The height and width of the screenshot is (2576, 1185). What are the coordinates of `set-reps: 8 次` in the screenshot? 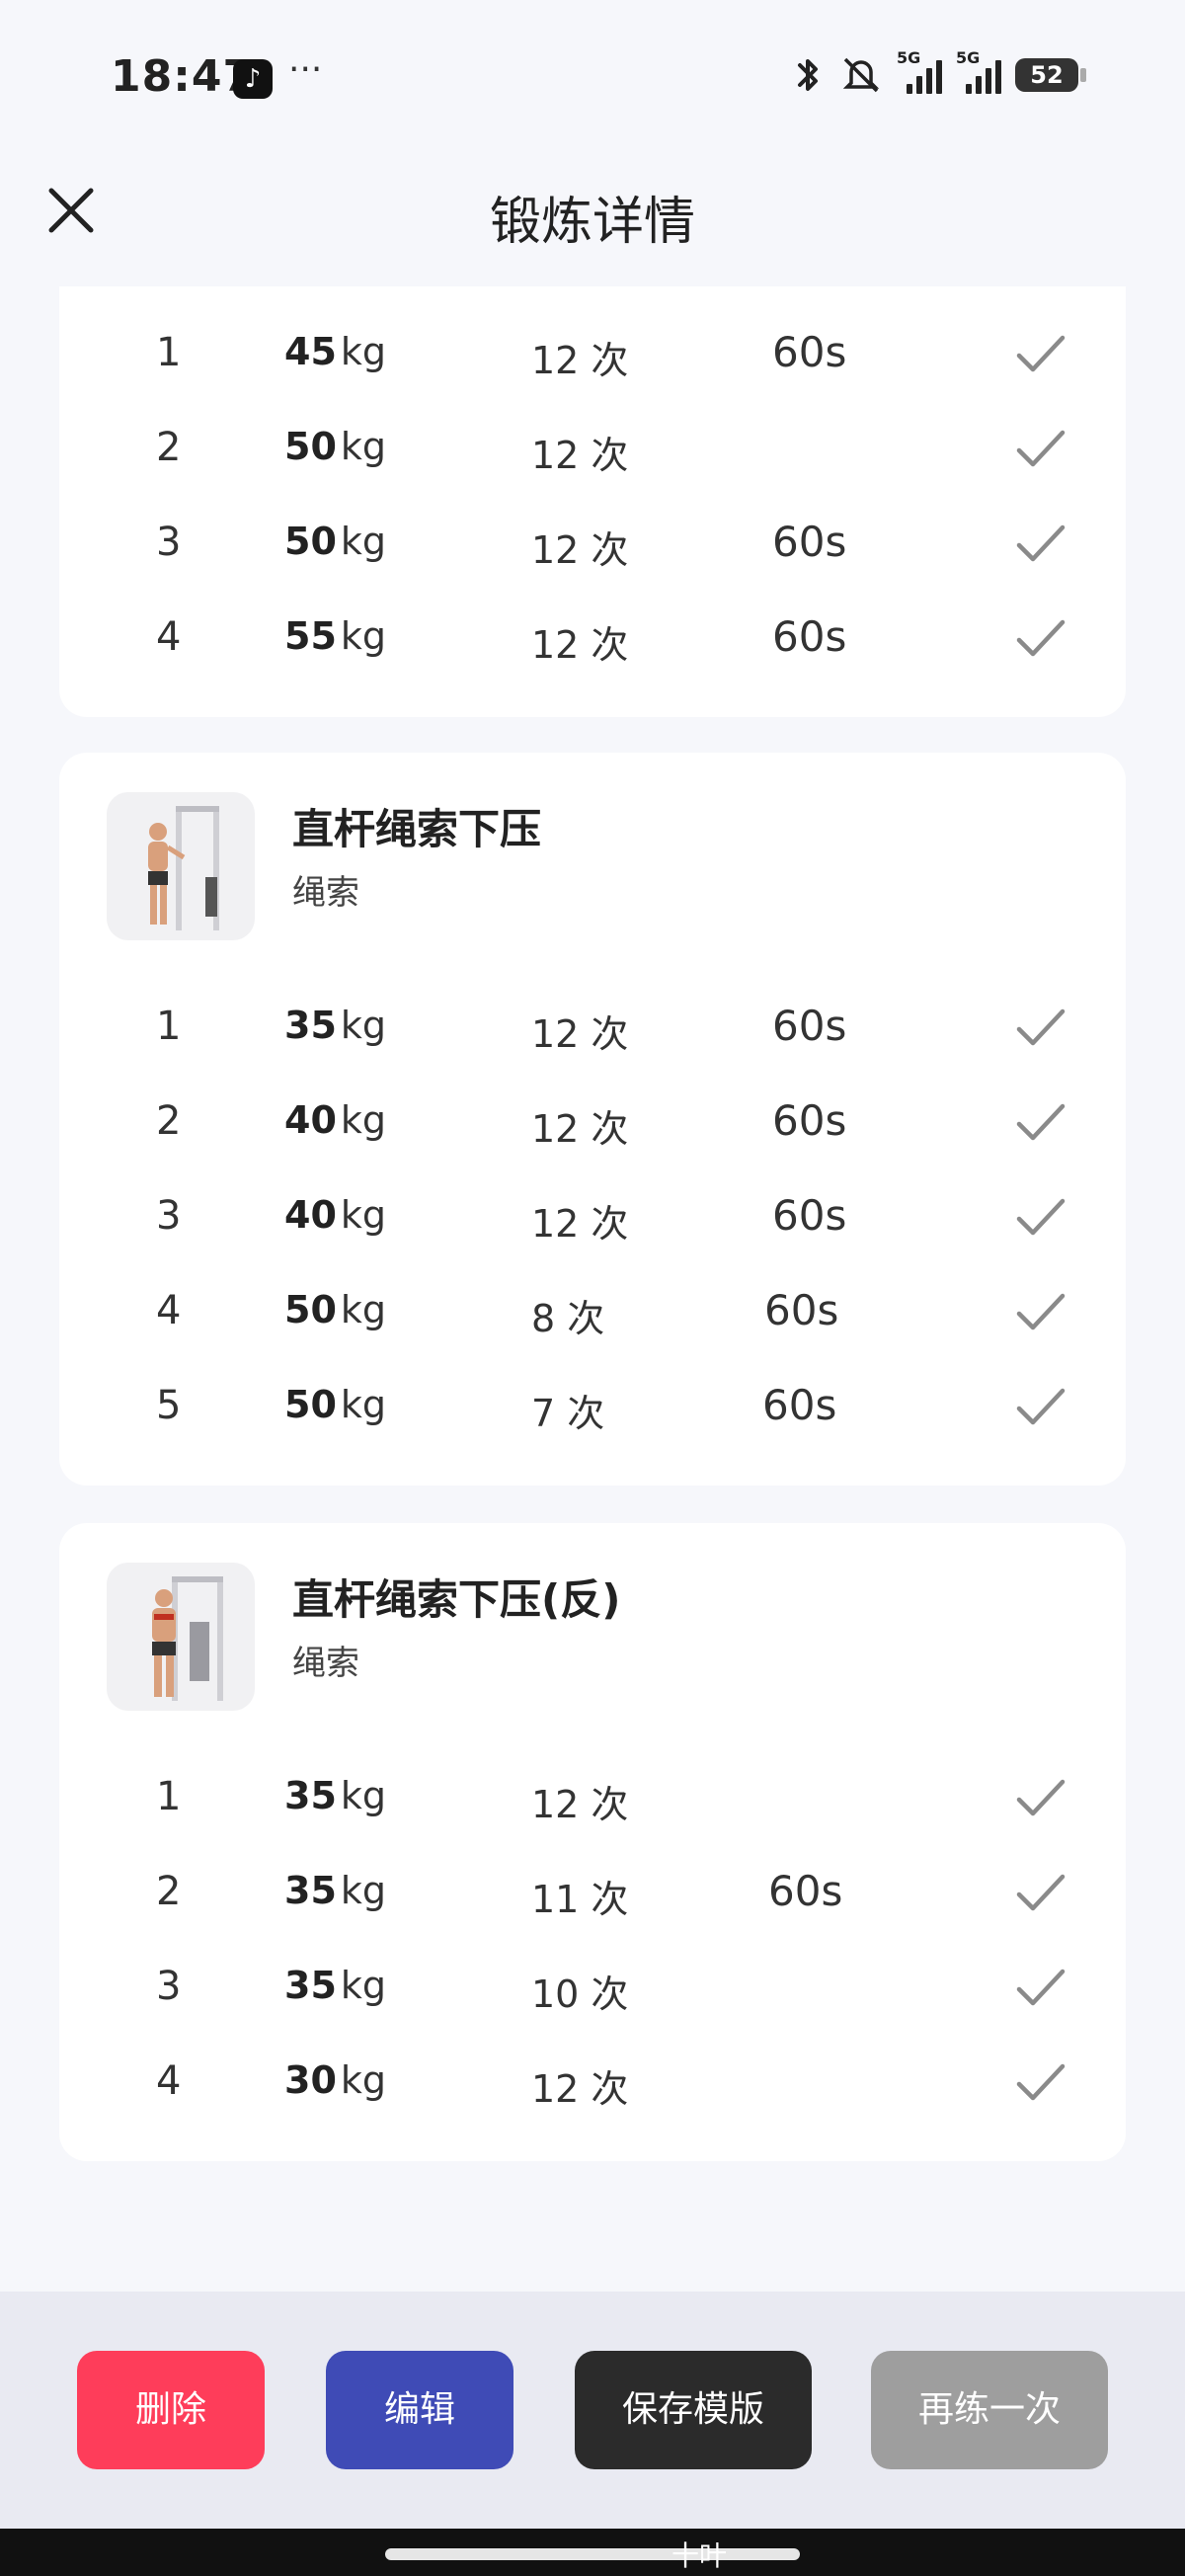 It's located at (568, 1318).